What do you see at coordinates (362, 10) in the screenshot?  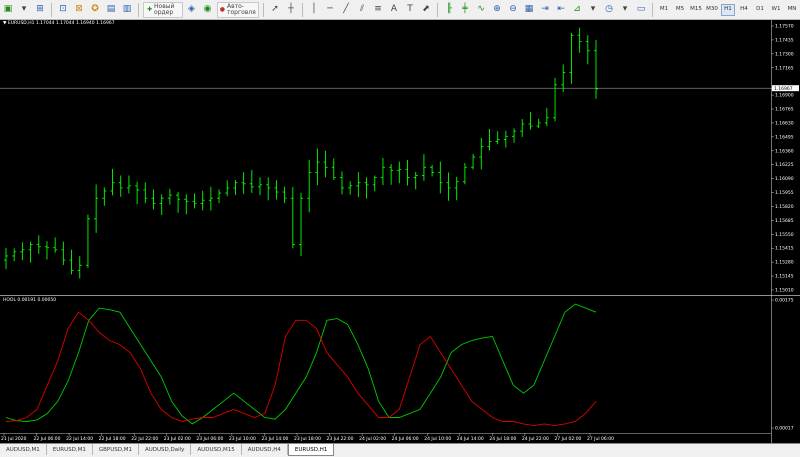 I see `channel-icon: ⫽` at bounding box center [362, 10].